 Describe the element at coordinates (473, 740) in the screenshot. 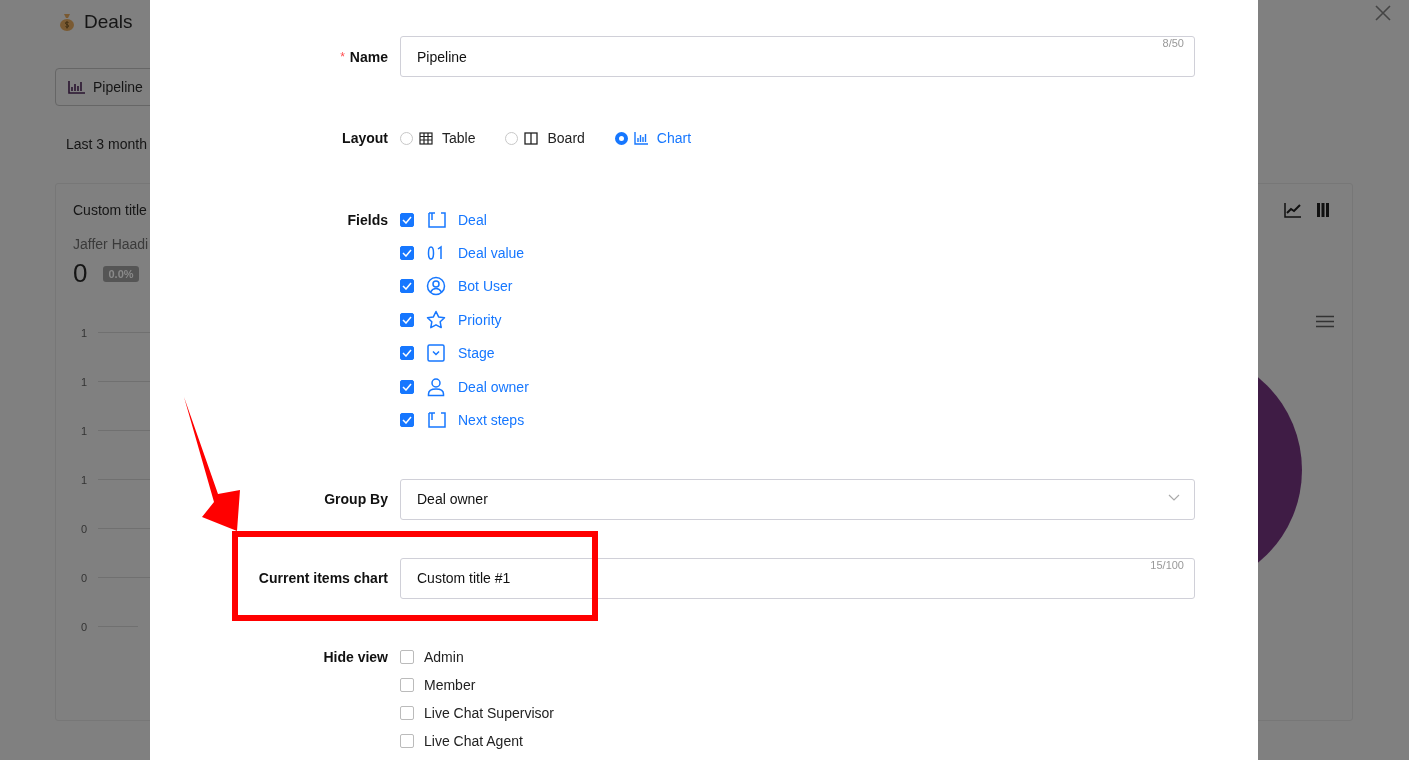

I see `role-option: Live Chat Agent` at that location.